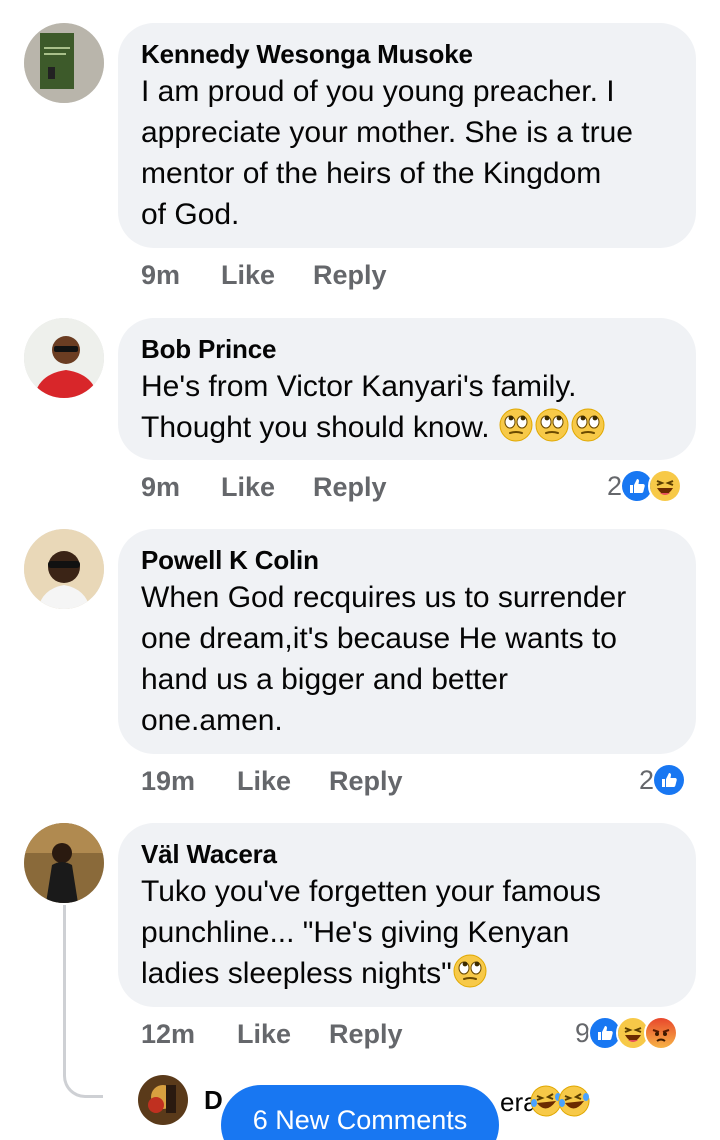  I want to click on commenter-name: Bob Prince, so click(406, 349).